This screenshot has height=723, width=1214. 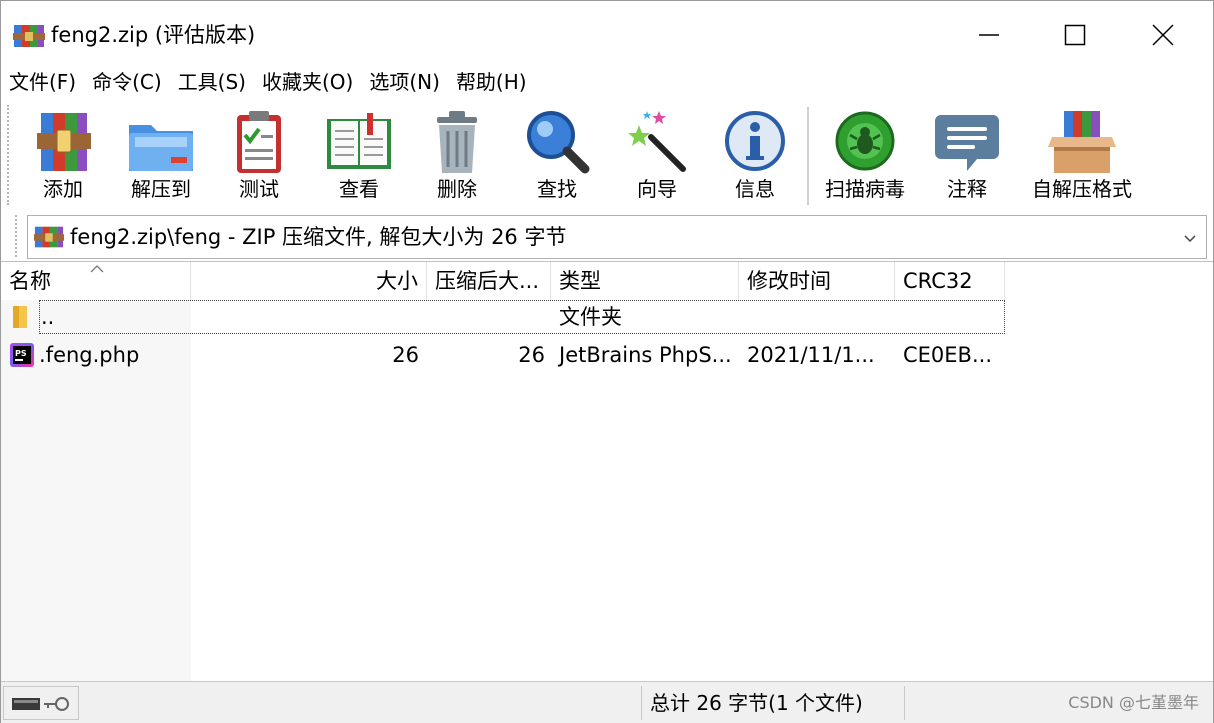 I want to click on file-name: .feng.php, so click(x=89, y=355).